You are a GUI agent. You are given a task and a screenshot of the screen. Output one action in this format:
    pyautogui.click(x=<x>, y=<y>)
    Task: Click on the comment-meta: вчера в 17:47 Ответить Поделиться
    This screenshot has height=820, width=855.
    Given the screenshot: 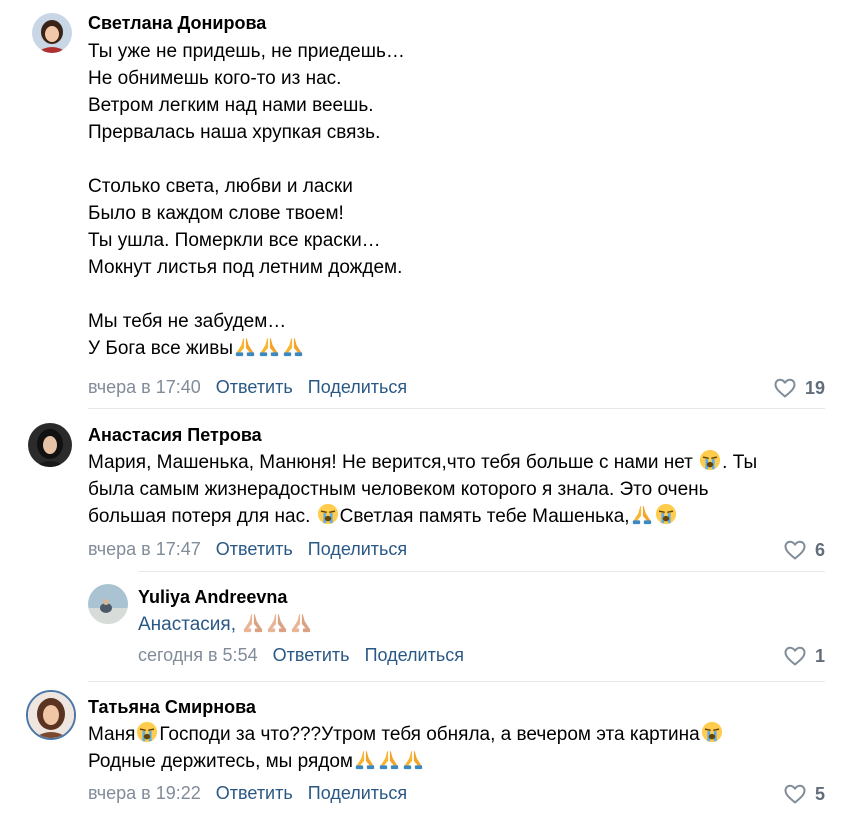 What is the action you would take?
    pyautogui.click(x=247, y=549)
    